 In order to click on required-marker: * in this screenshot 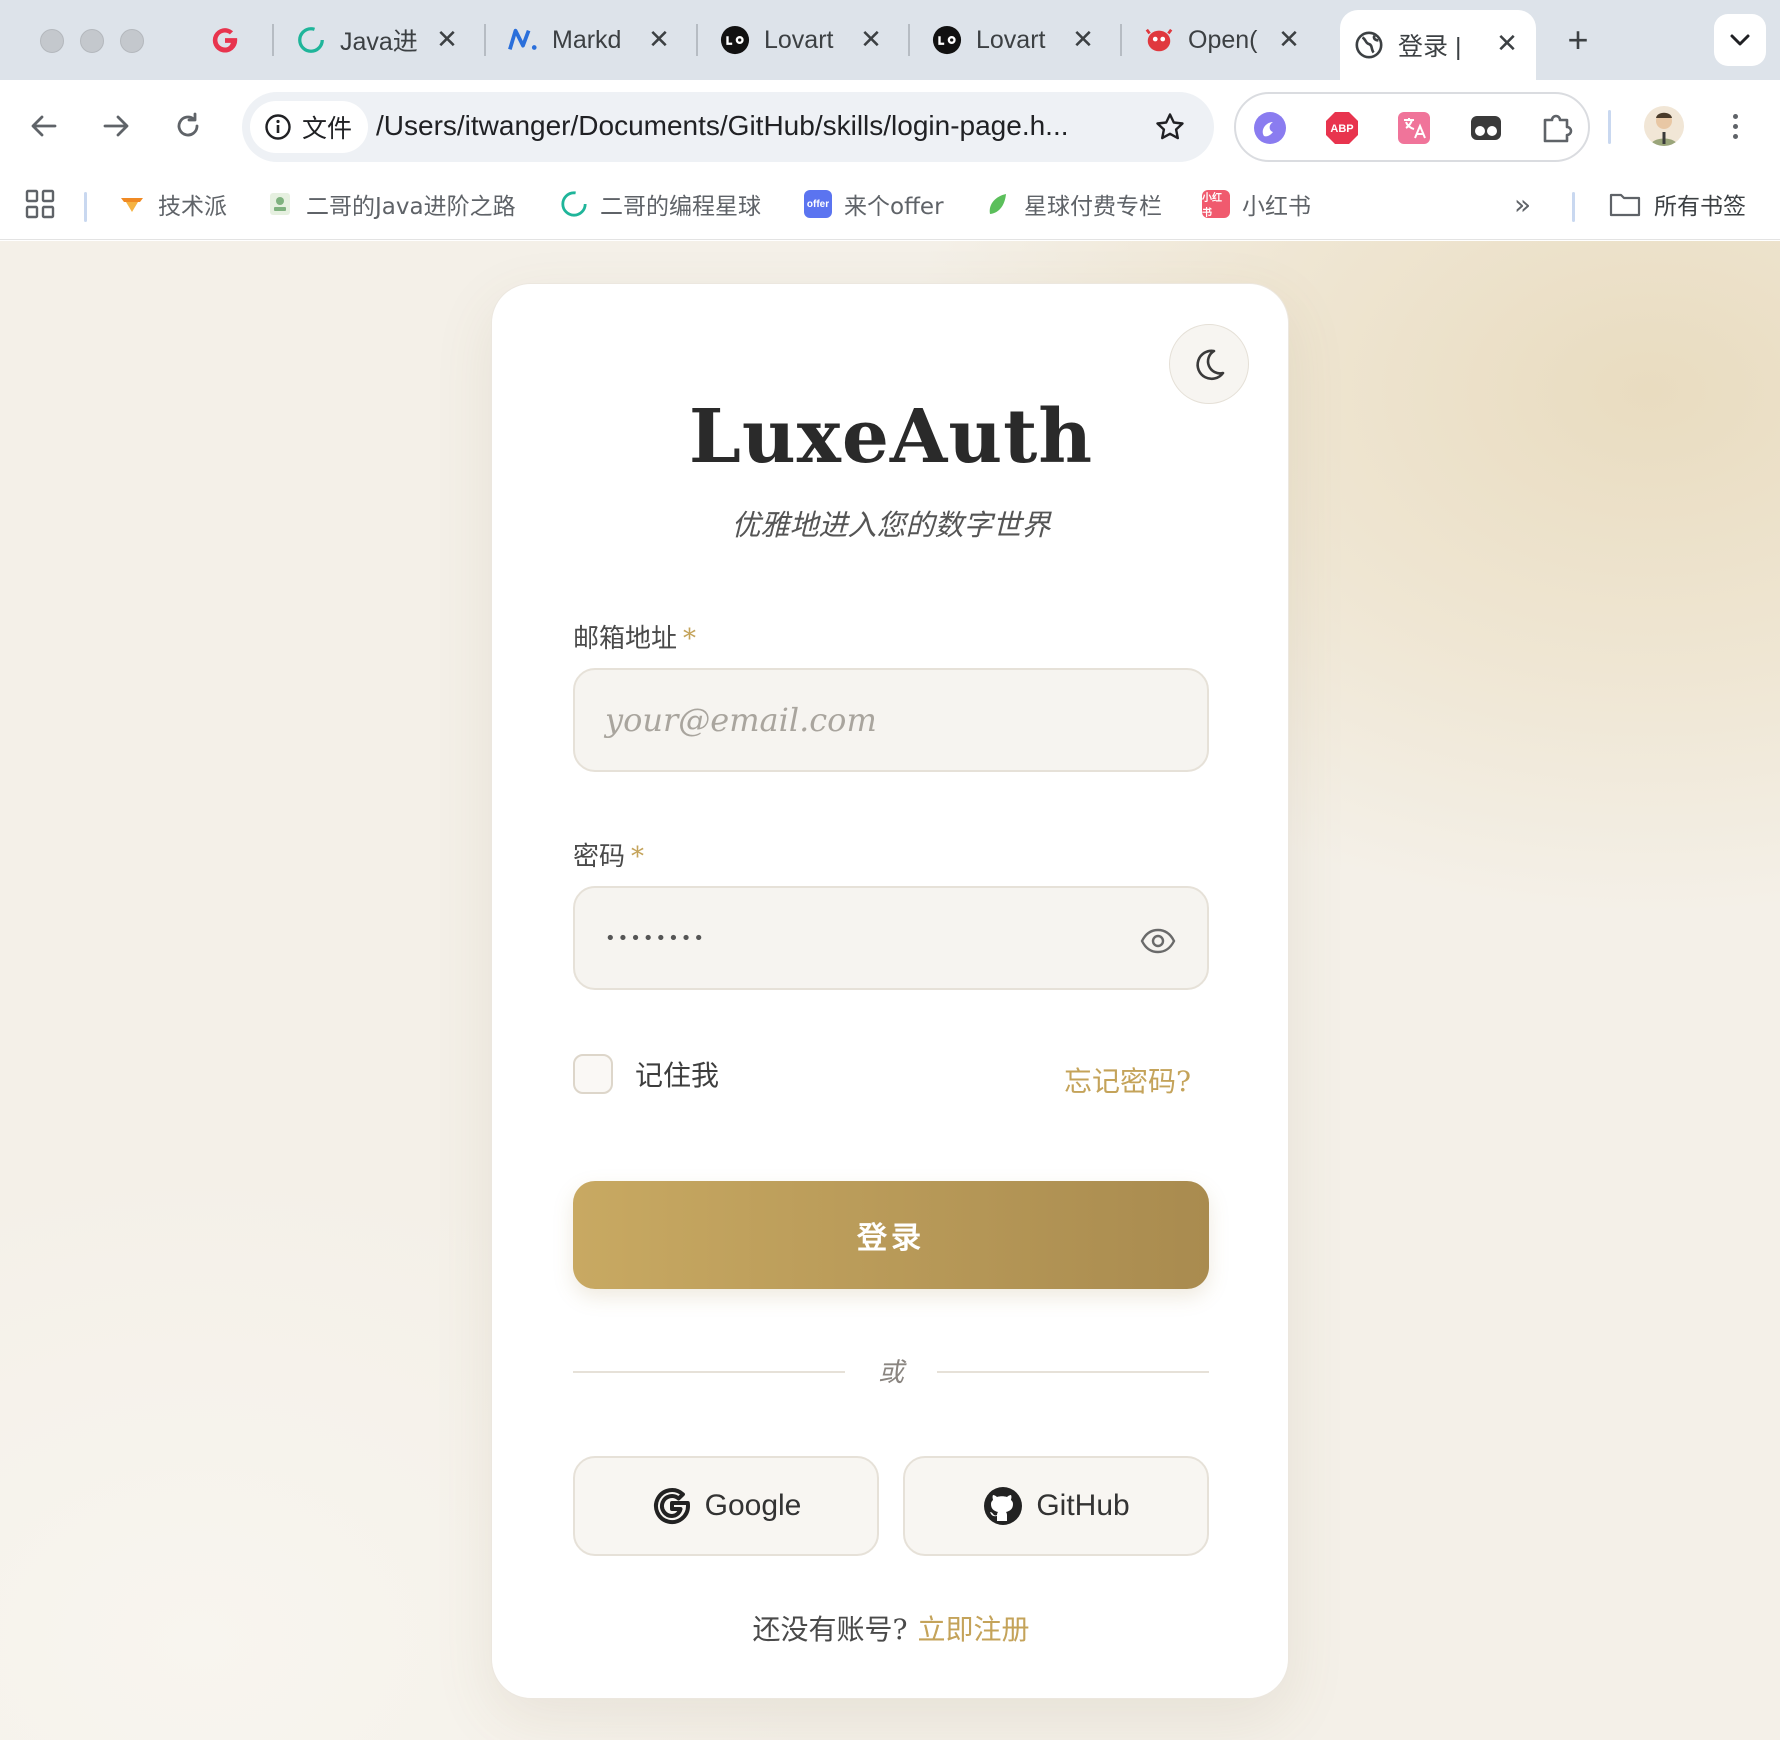, I will do `click(690, 639)`.